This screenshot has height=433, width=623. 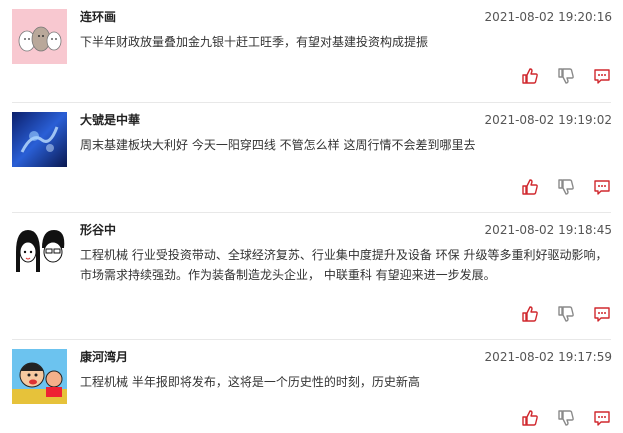 I want to click on username: 形谷中, so click(x=98, y=230).